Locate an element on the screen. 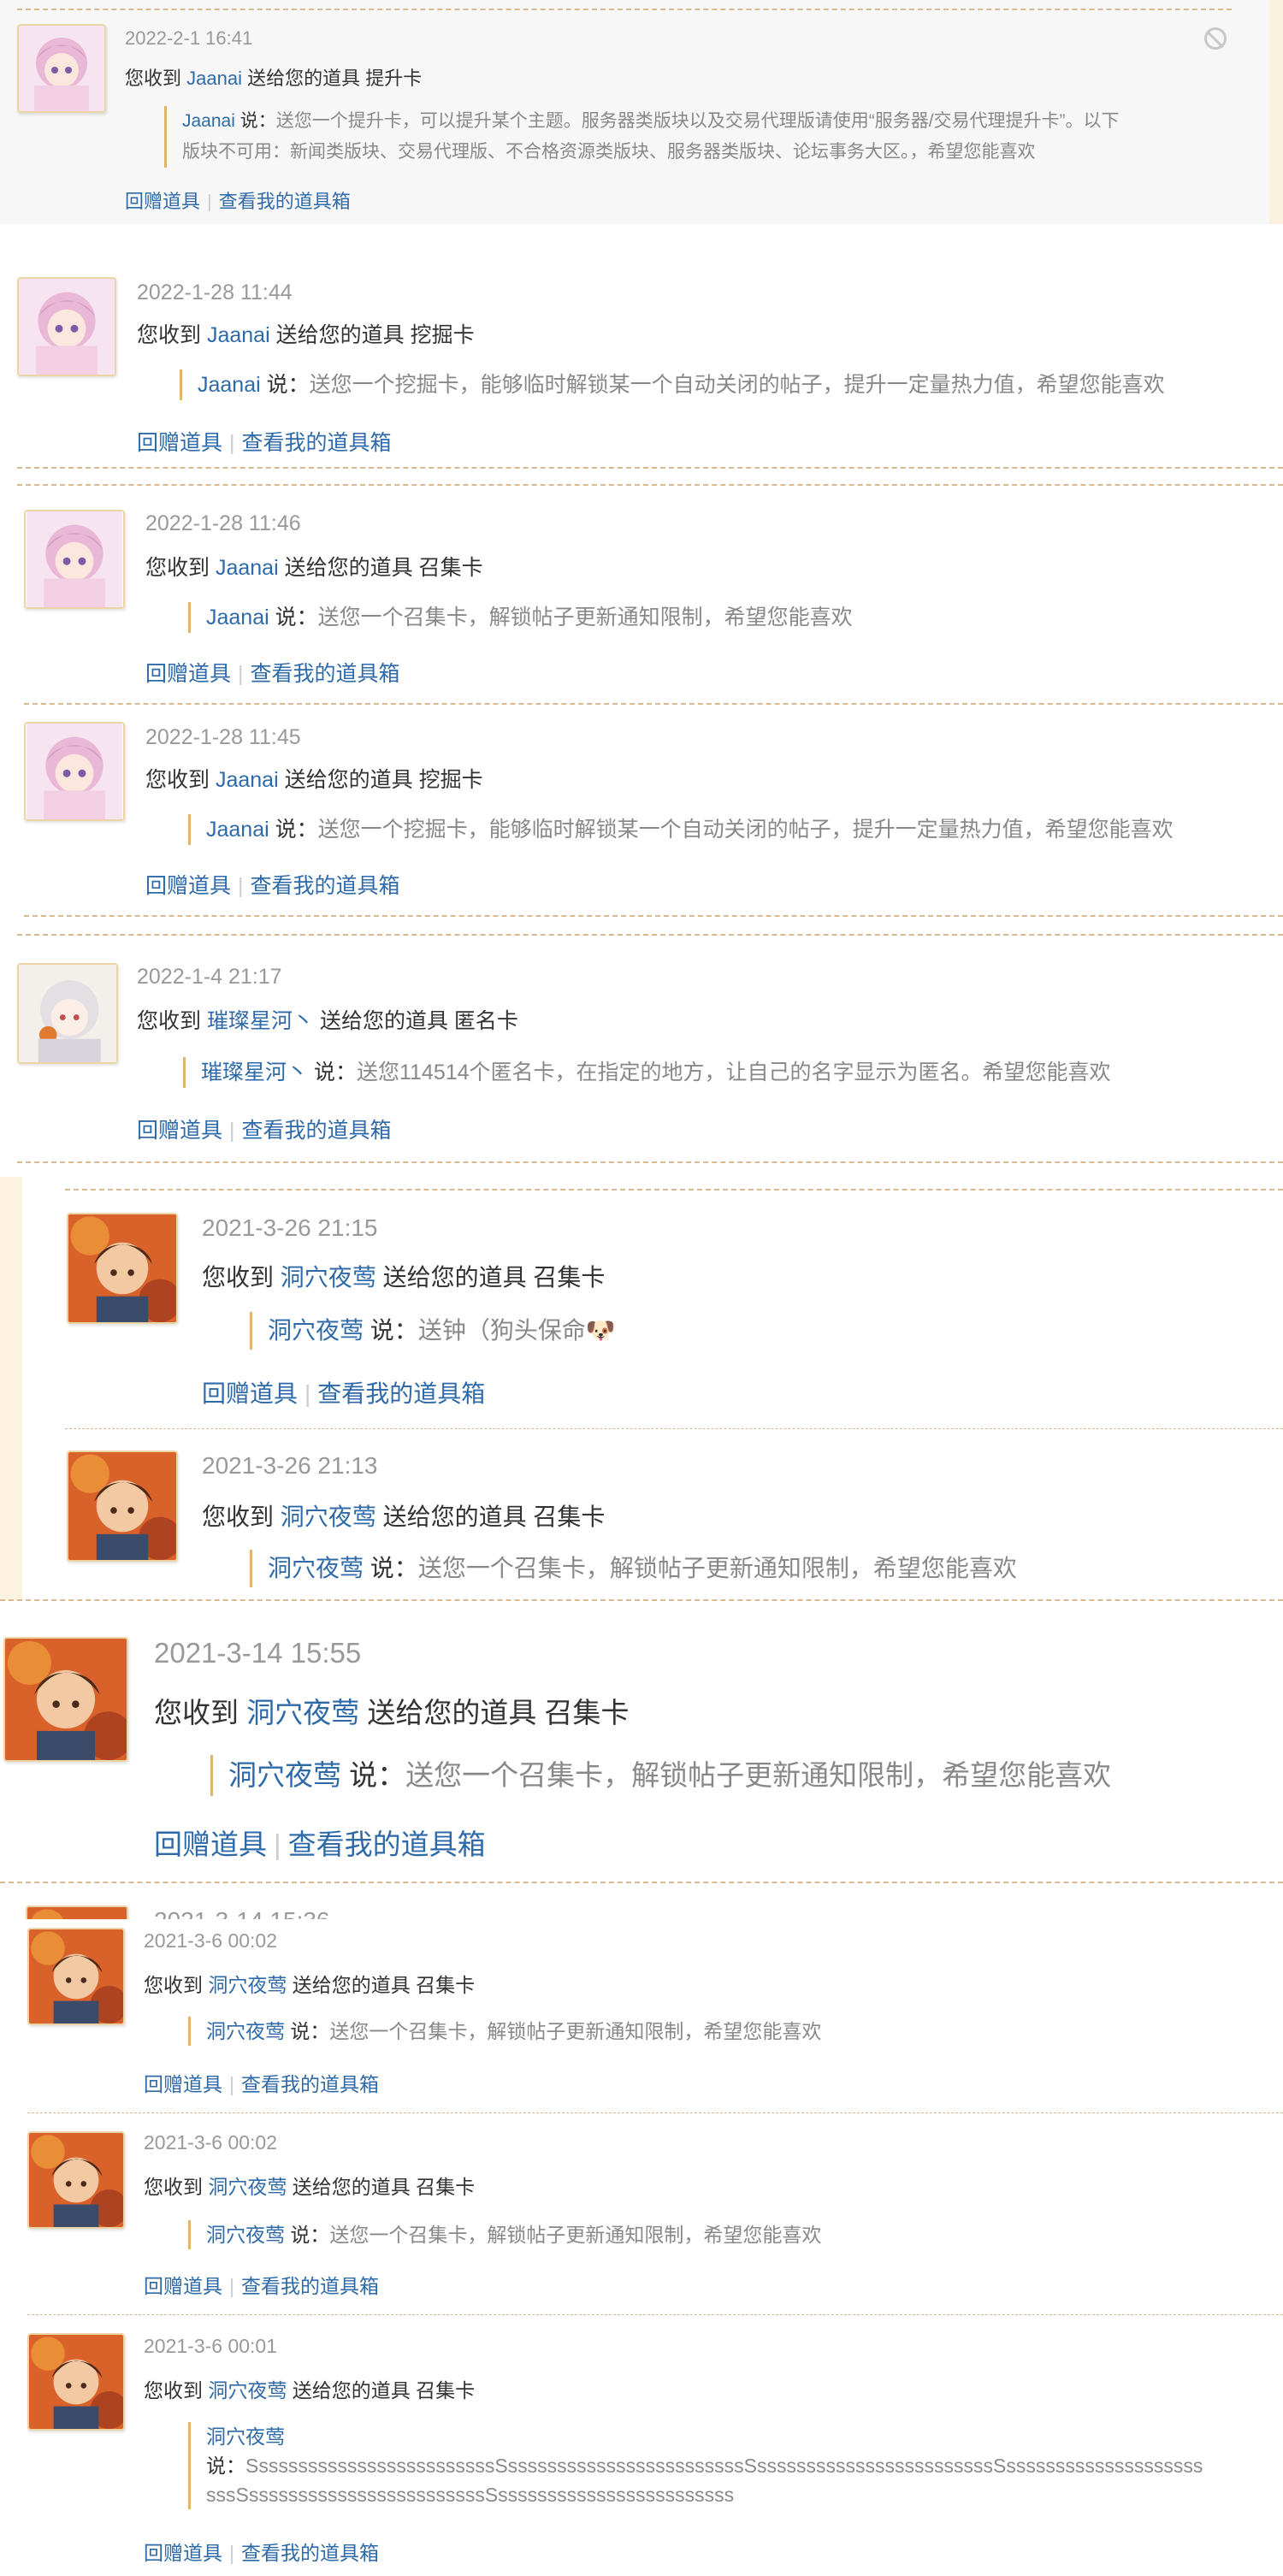 The width and height of the screenshot is (1283, 2576). notice-date: 2021-3-26 21:13 is located at coordinates (290, 1465).